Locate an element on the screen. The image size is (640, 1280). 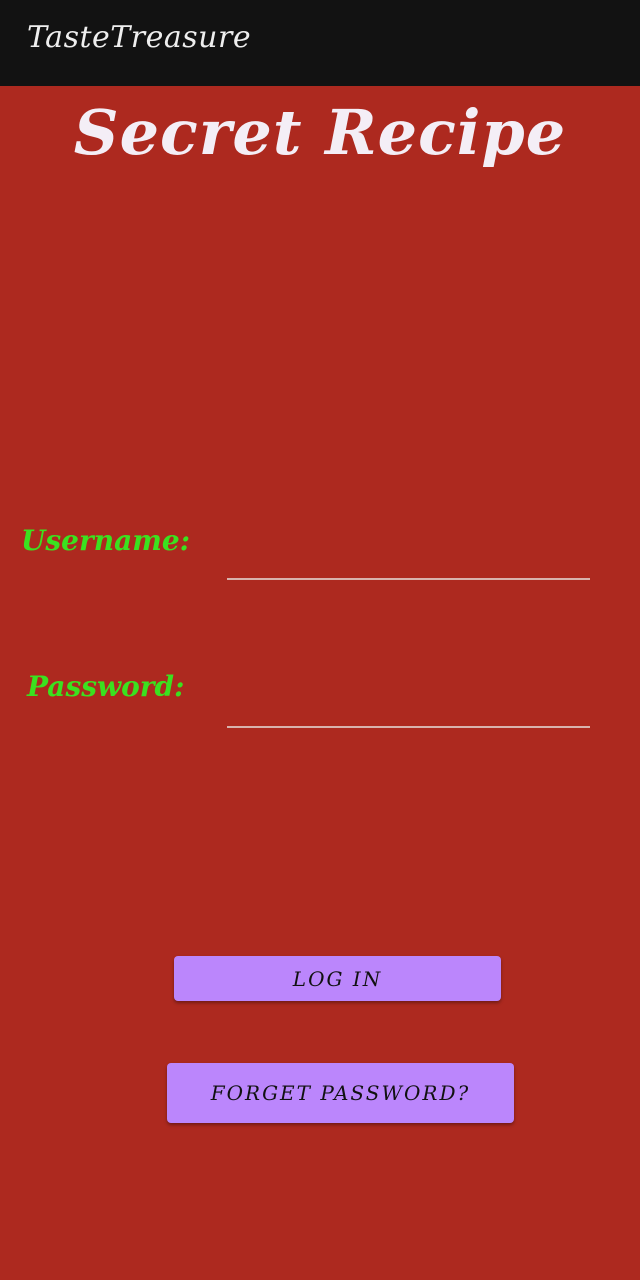
forget-password-button: FORGET PASSWORD? is located at coordinates (340, 1093).